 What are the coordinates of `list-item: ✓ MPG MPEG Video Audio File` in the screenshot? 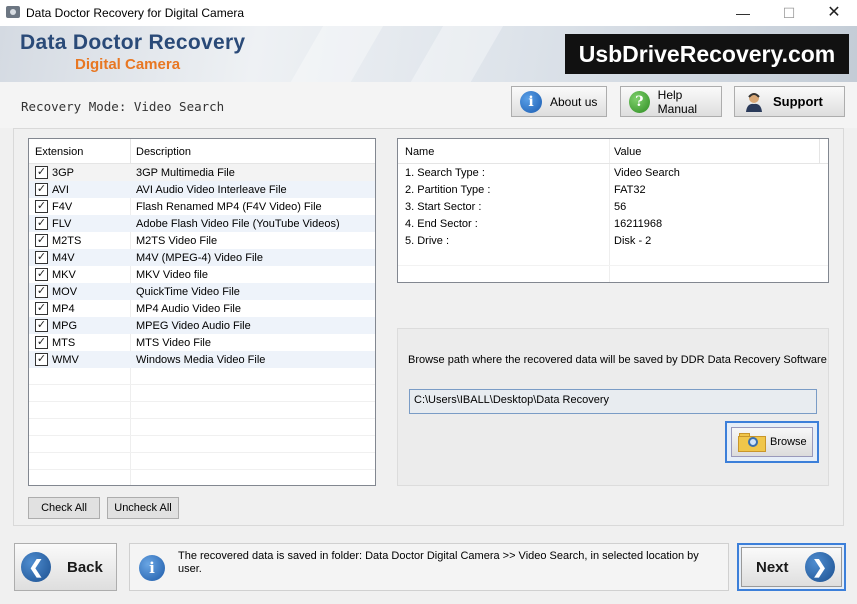 It's located at (202, 325).